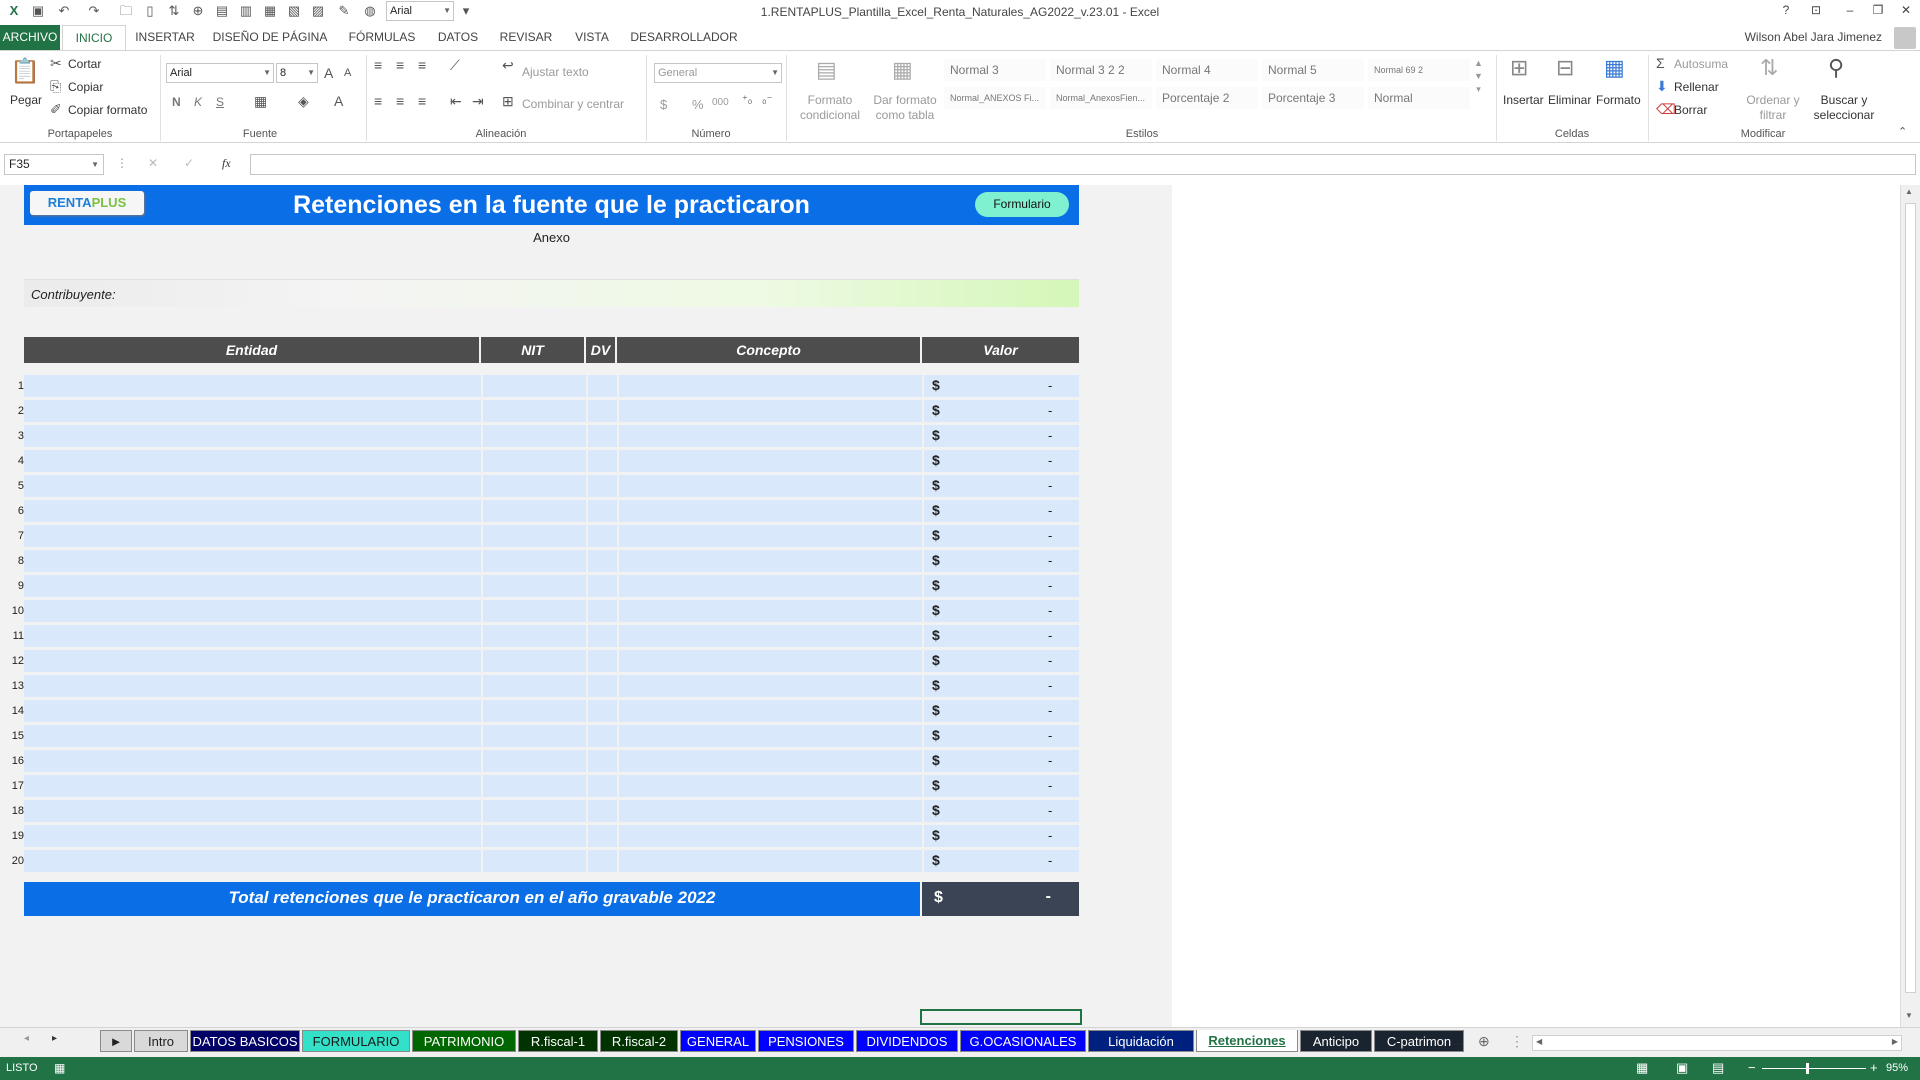 This screenshot has height=1080, width=1920. What do you see at coordinates (718, 73) in the screenshot?
I see `number-format-combo: General ▼` at bounding box center [718, 73].